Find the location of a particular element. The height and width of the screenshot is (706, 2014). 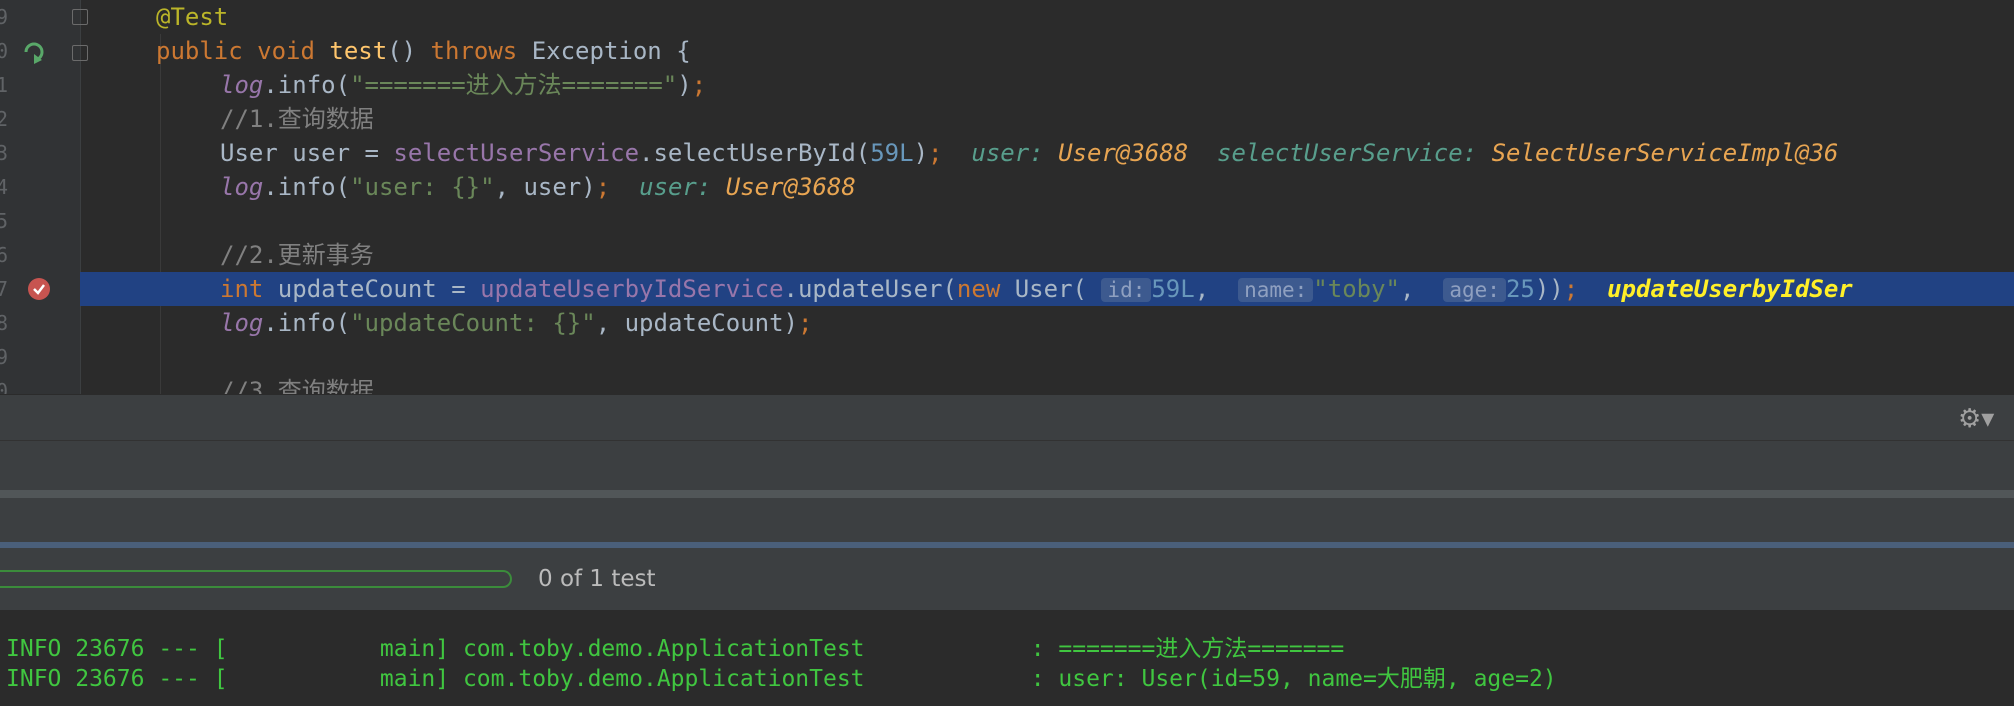

code-token: "toby" is located at coordinates (1356, 289).